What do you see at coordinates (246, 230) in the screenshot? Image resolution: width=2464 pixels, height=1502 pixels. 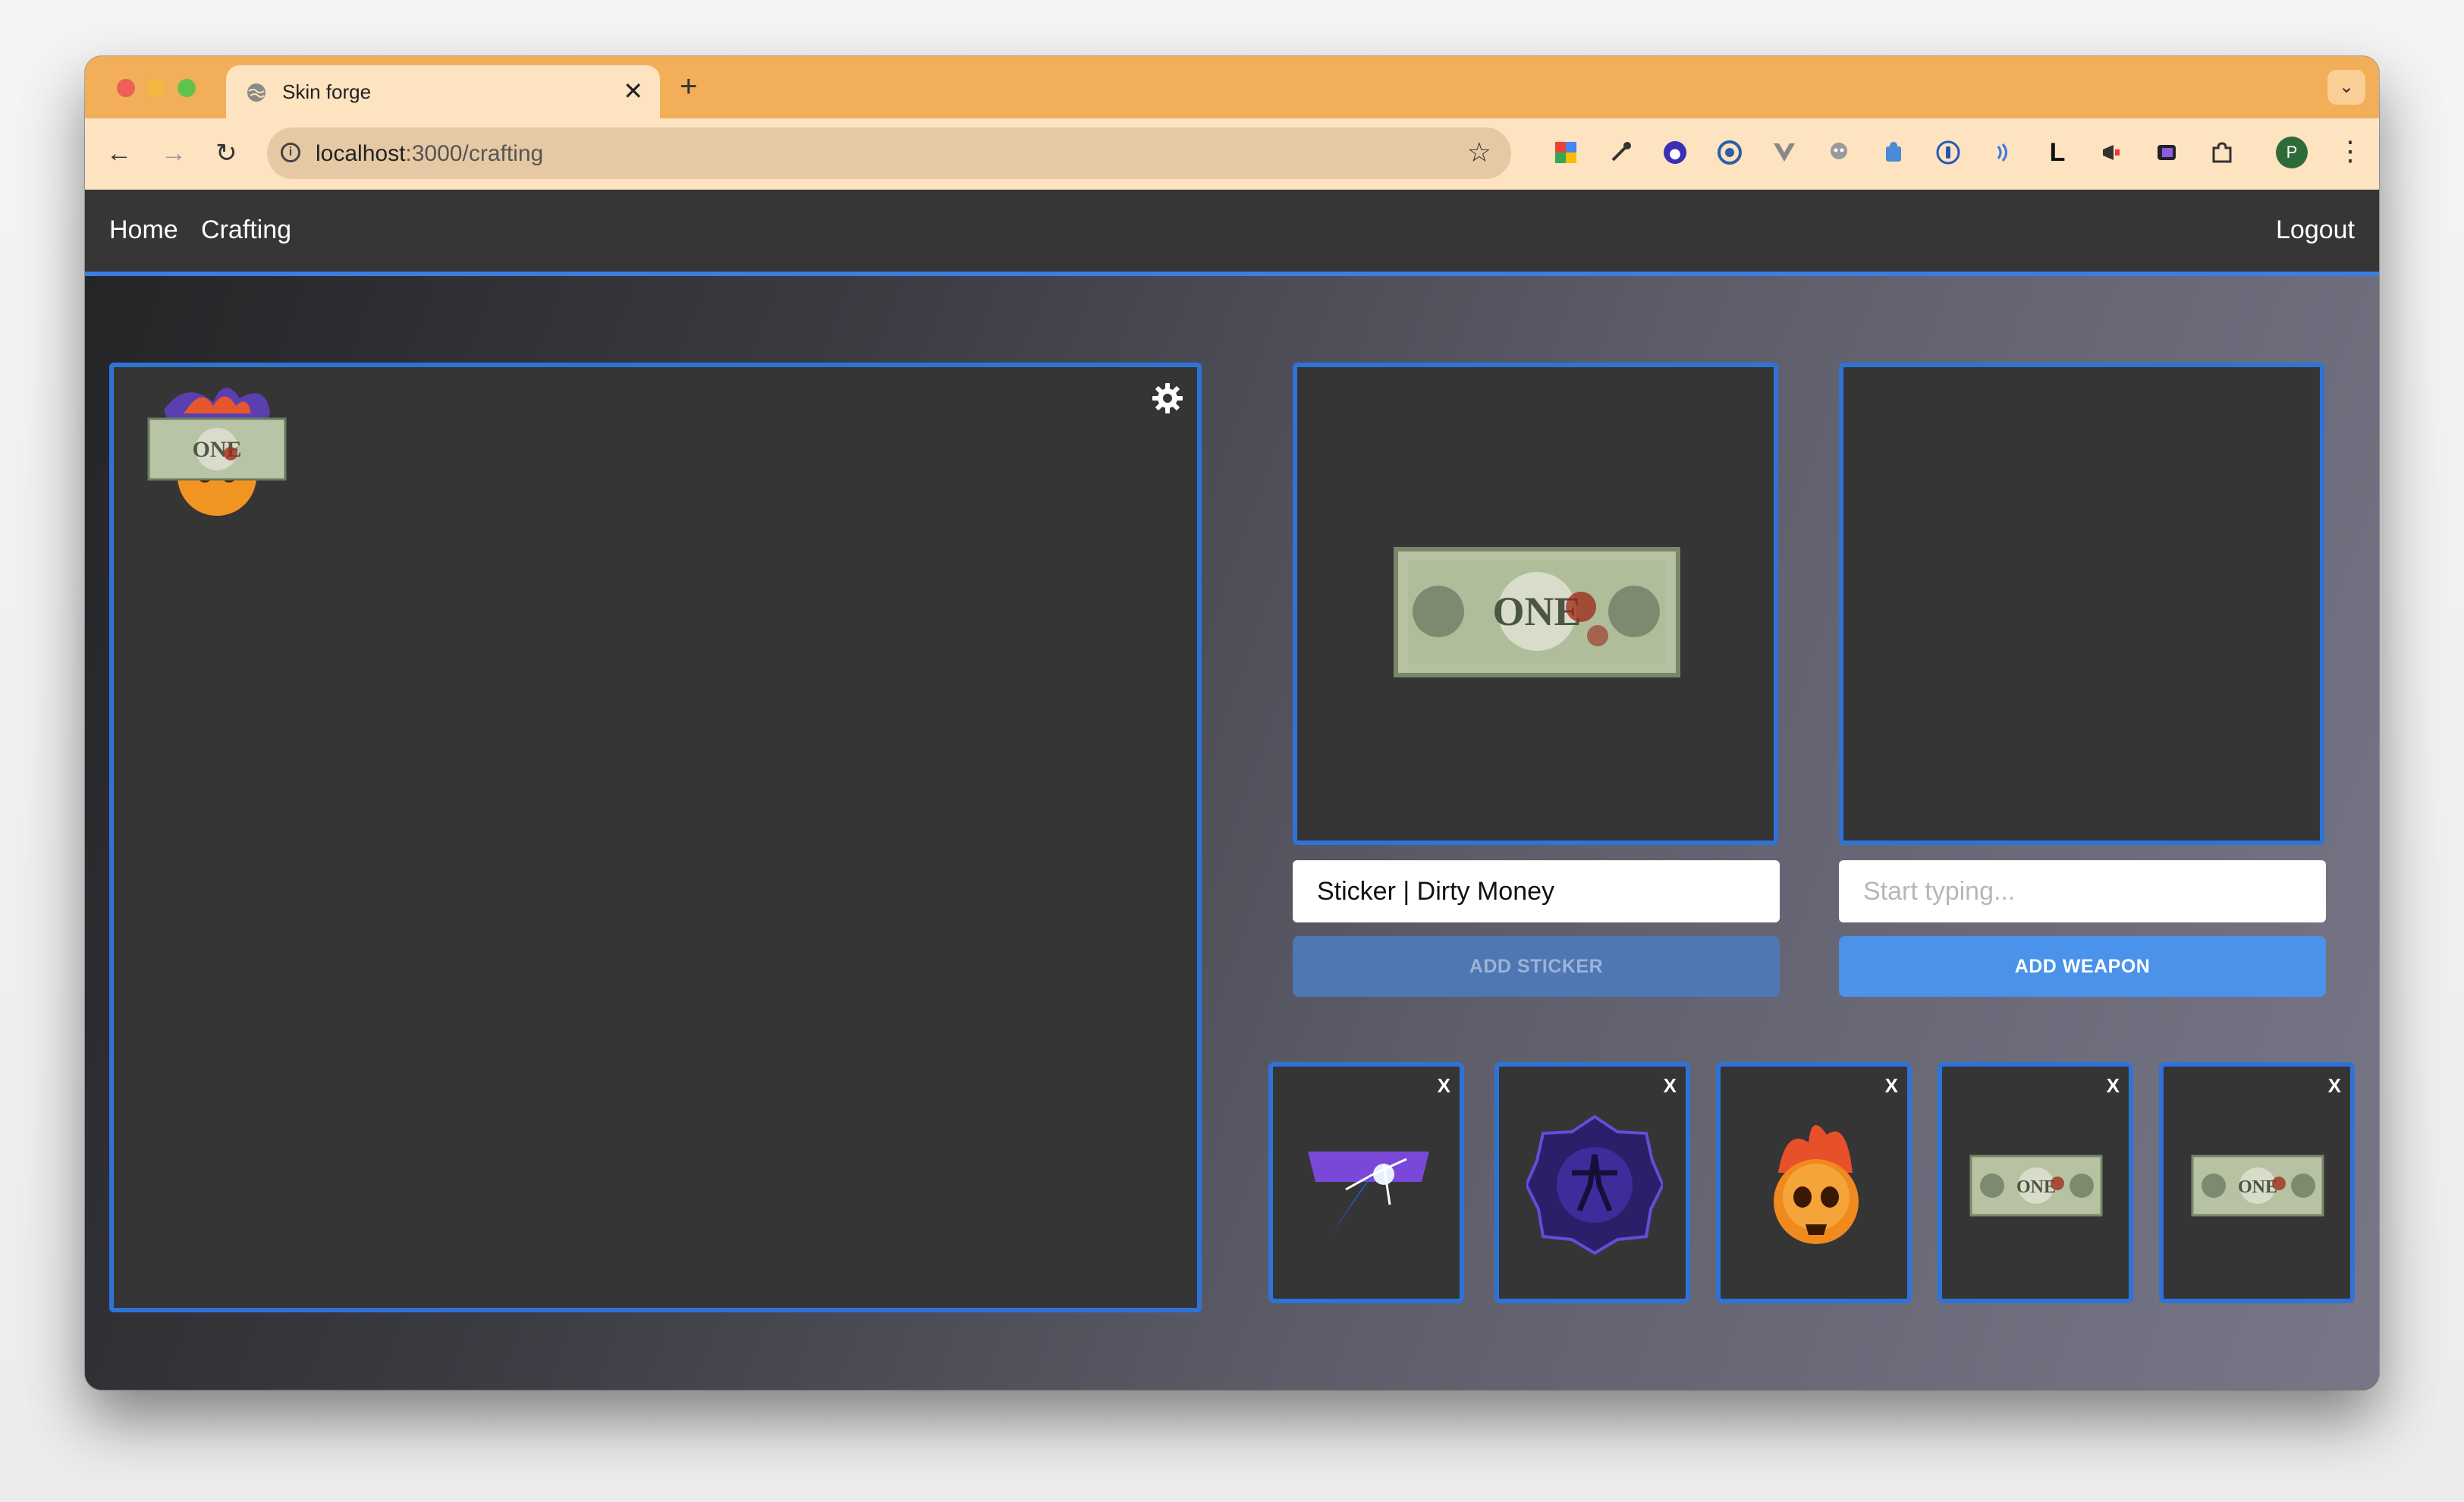 I see `nav-crafting: Crafting` at bounding box center [246, 230].